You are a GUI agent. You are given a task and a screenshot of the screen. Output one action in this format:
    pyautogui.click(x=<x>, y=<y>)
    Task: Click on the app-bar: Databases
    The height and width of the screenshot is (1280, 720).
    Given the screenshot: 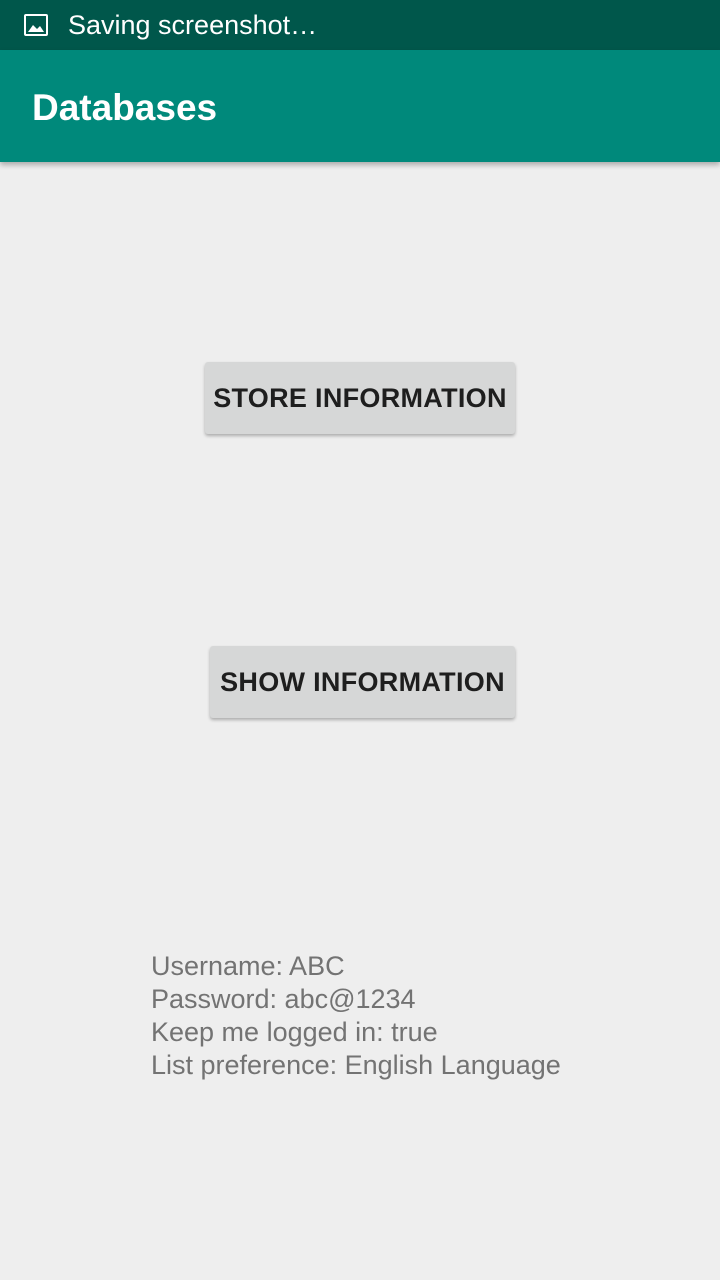 What is the action you would take?
    pyautogui.click(x=360, y=106)
    